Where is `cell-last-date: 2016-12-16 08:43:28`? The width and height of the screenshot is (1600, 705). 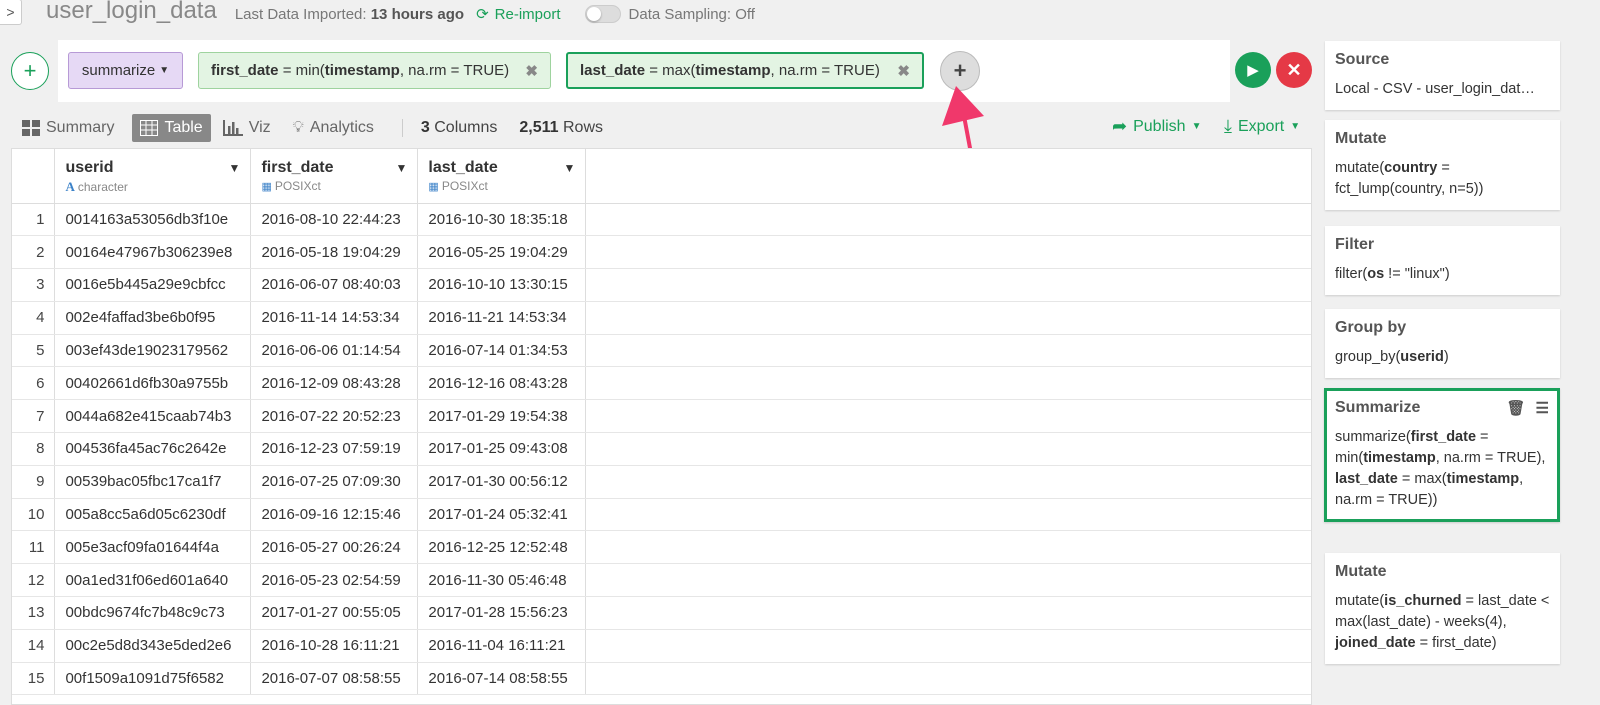 cell-last-date: 2016-12-16 08:43:28 is located at coordinates (502, 383).